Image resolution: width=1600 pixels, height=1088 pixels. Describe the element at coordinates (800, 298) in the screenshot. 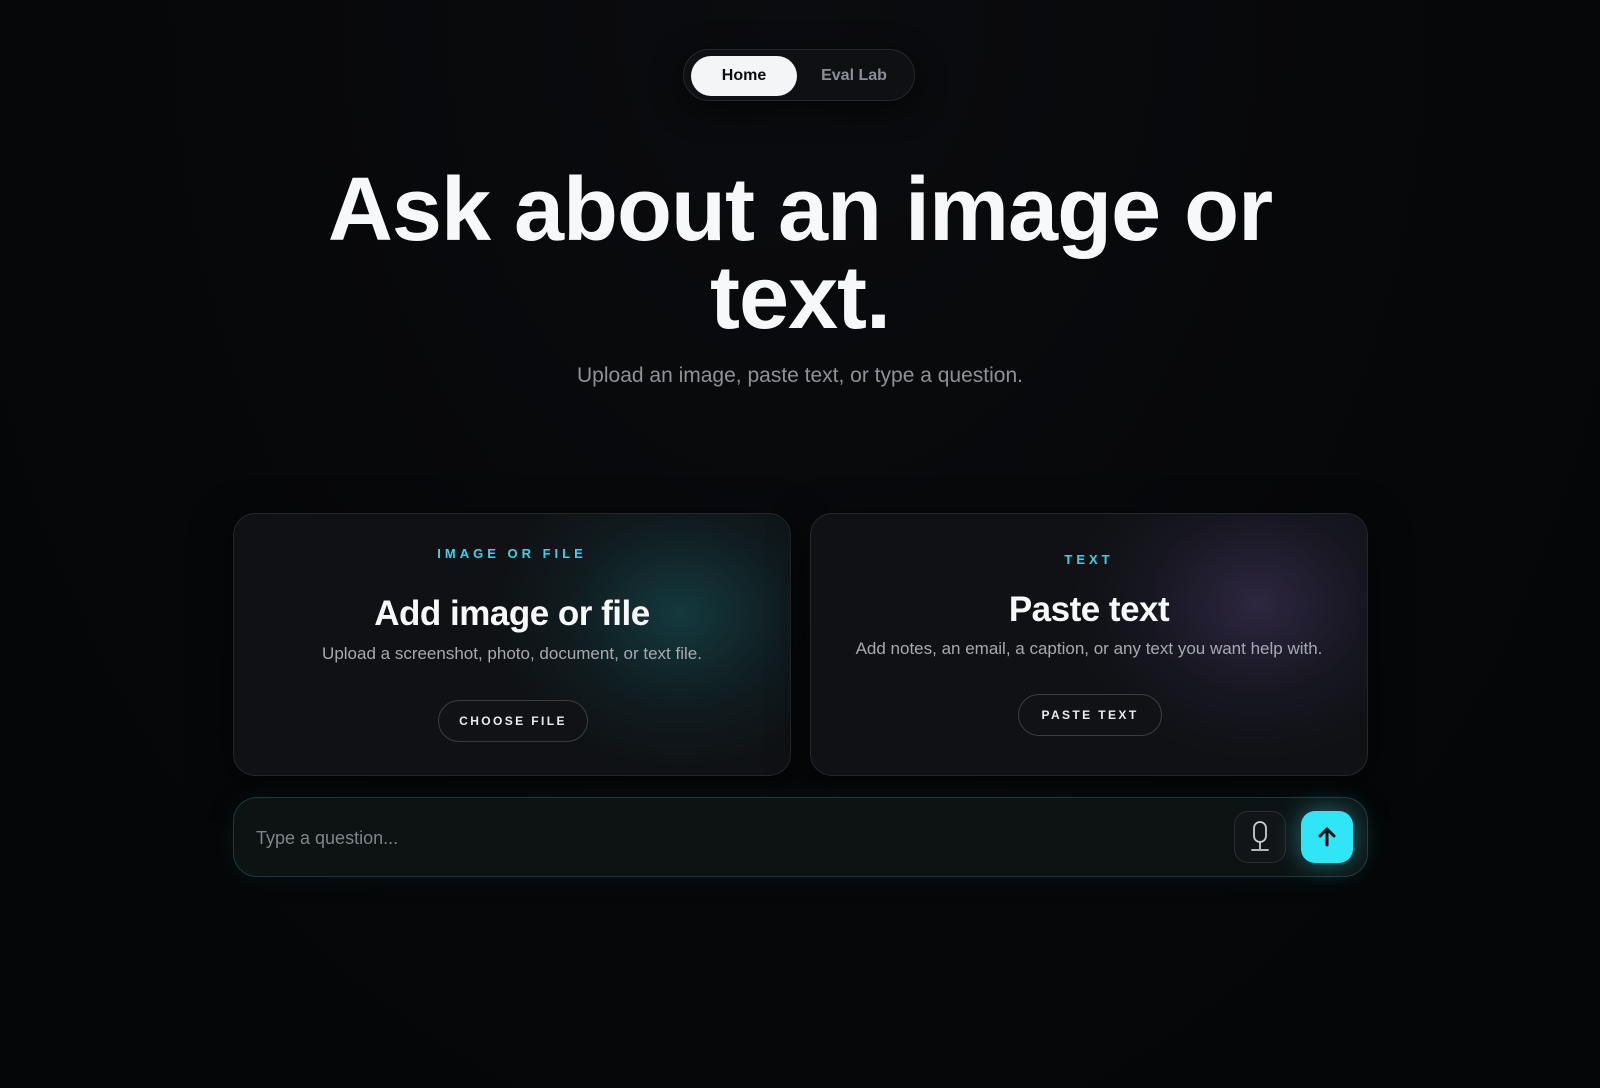

I see `page-title-line-2: text.` at that location.